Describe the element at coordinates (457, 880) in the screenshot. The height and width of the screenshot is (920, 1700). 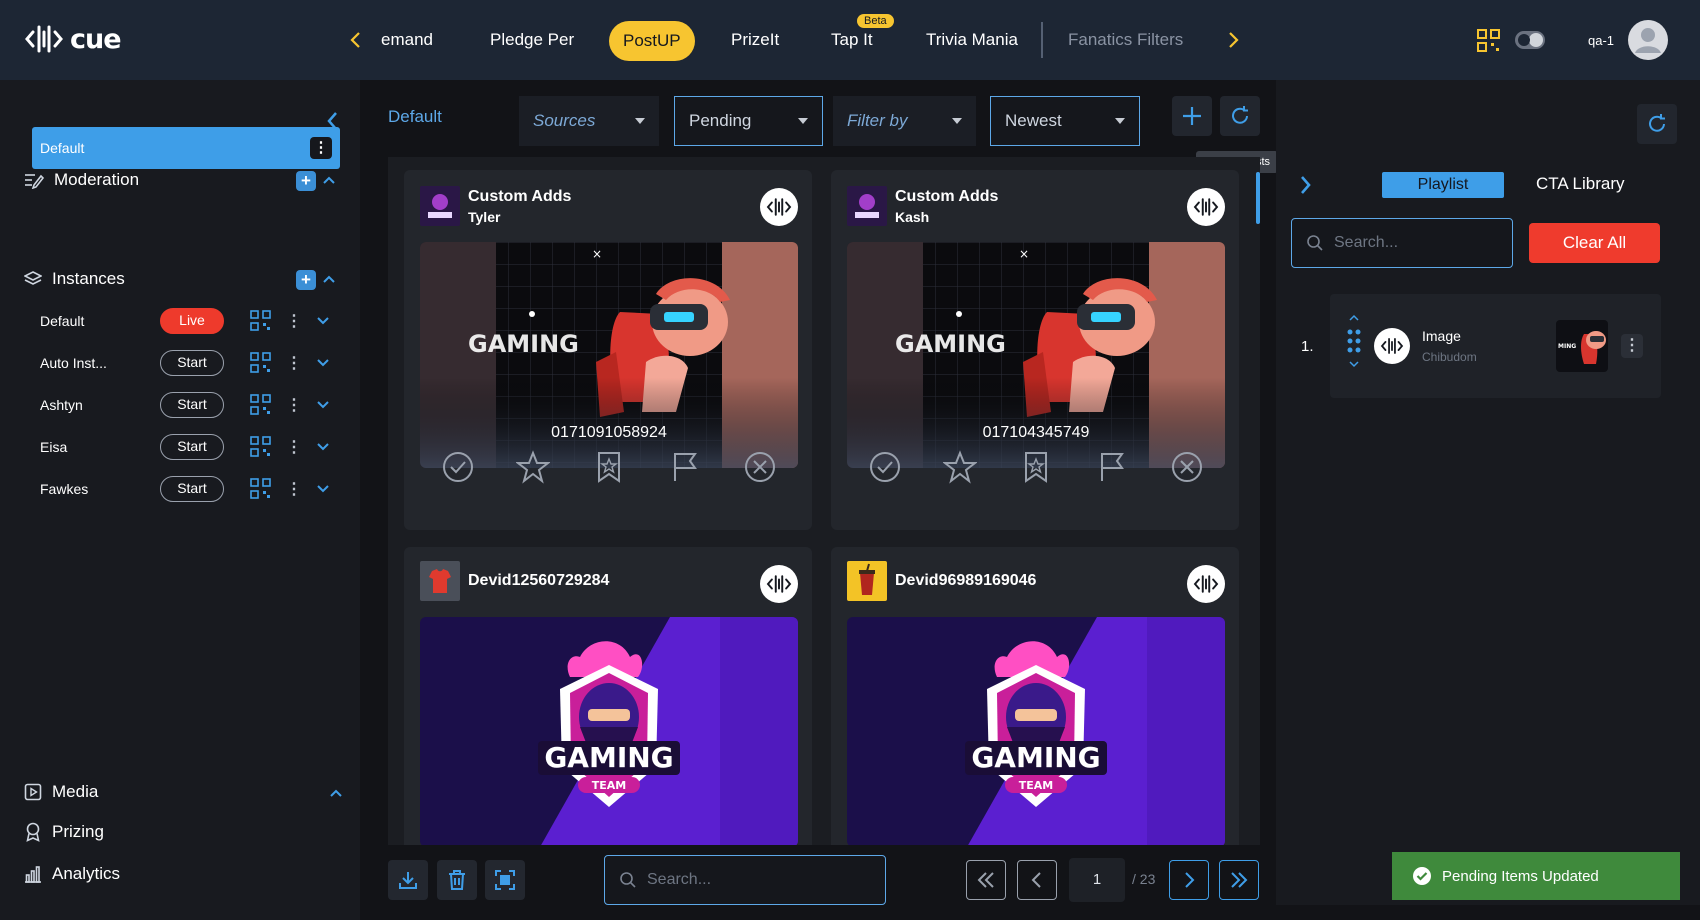
I see `delete-button` at that location.